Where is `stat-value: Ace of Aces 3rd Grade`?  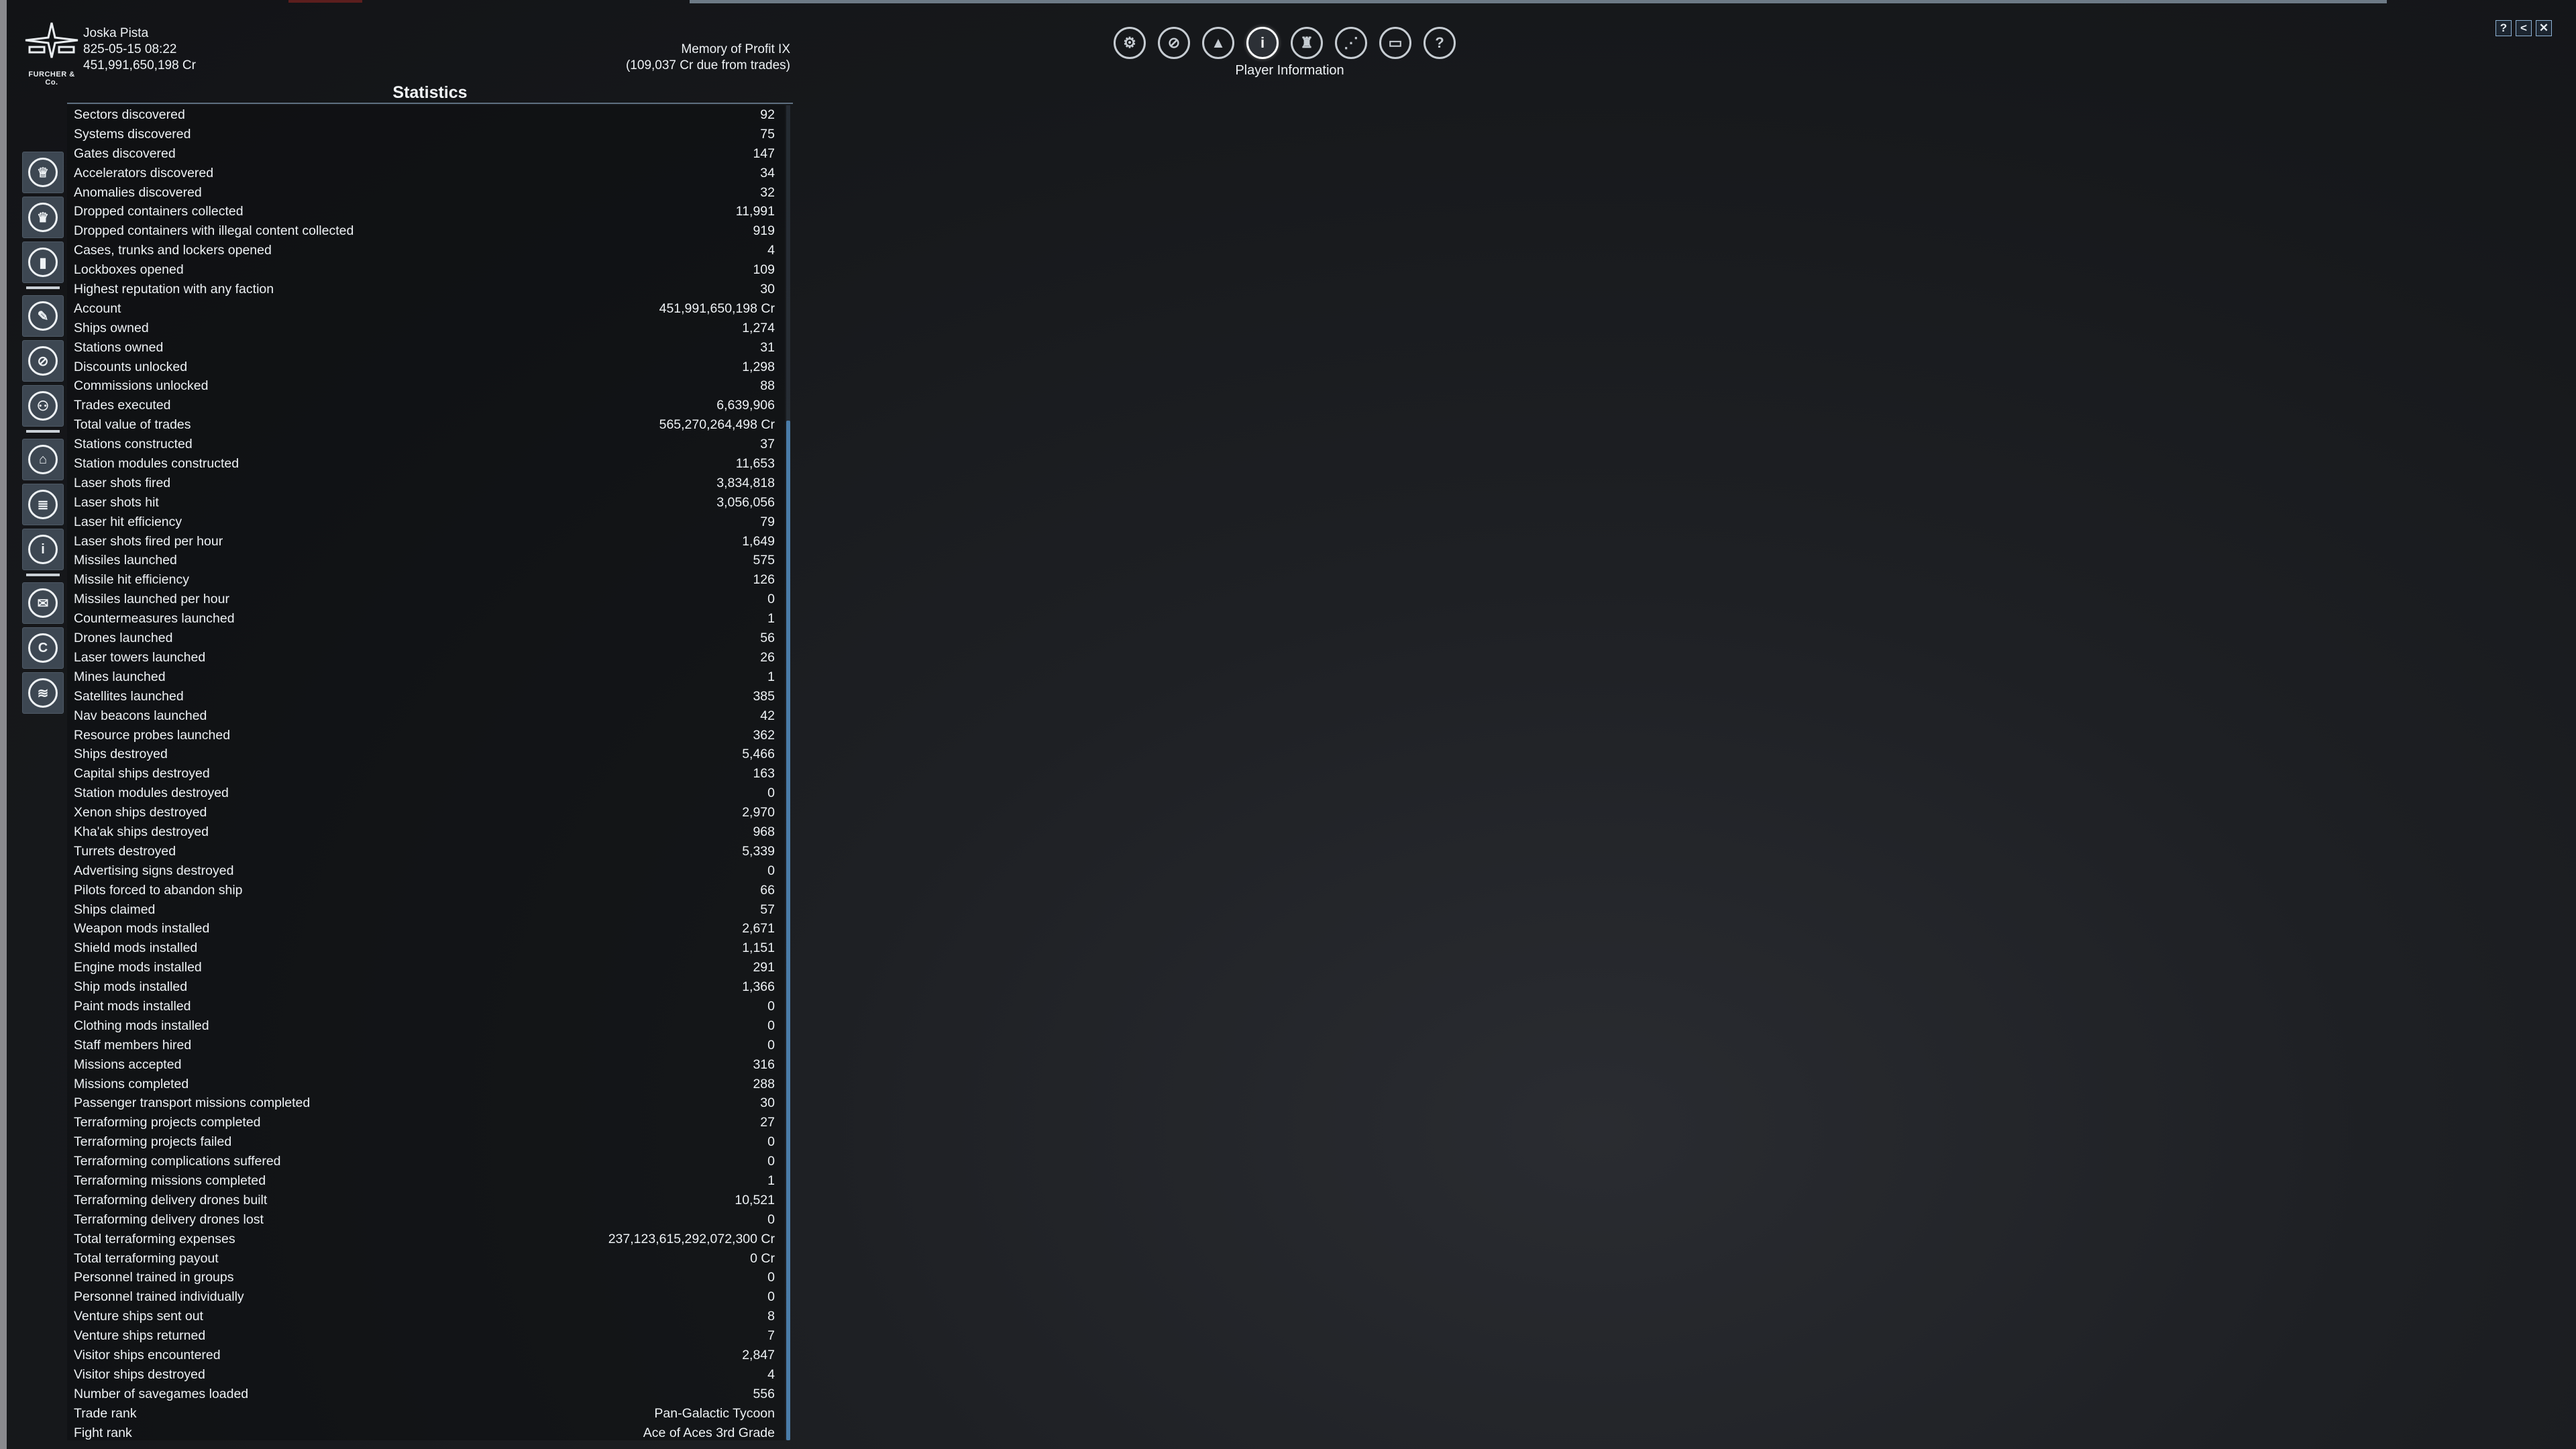
stat-value: Ace of Aces 3rd Grade is located at coordinates (709, 1432).